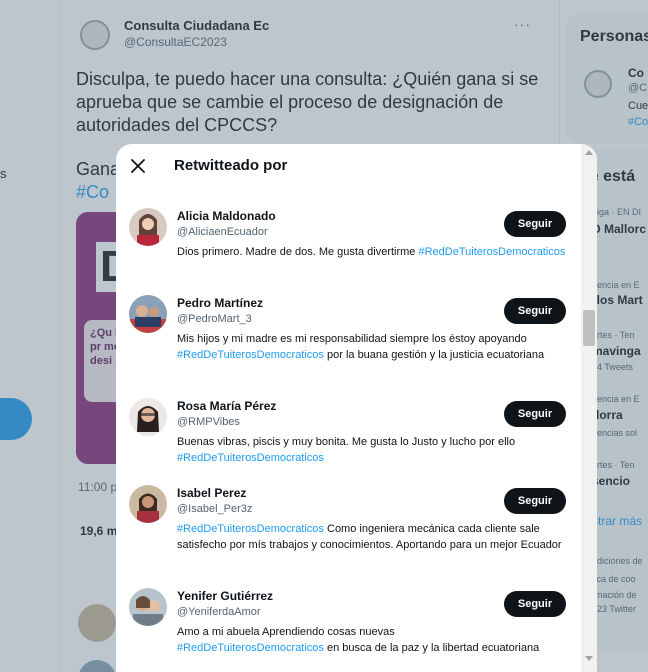  Describe the element at coordinates (222, 232) in the screenshot. I see `user-handle: @AliciaenEcuador` at that location.